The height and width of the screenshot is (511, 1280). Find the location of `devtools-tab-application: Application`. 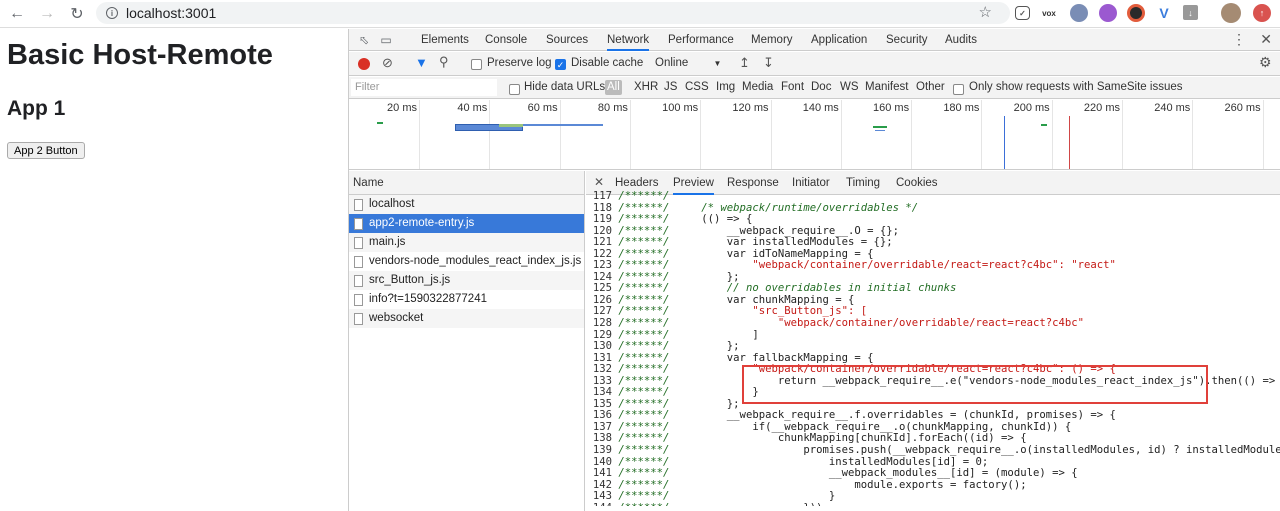

devtools-tab-application: Application is located at coordinates (839, 40).